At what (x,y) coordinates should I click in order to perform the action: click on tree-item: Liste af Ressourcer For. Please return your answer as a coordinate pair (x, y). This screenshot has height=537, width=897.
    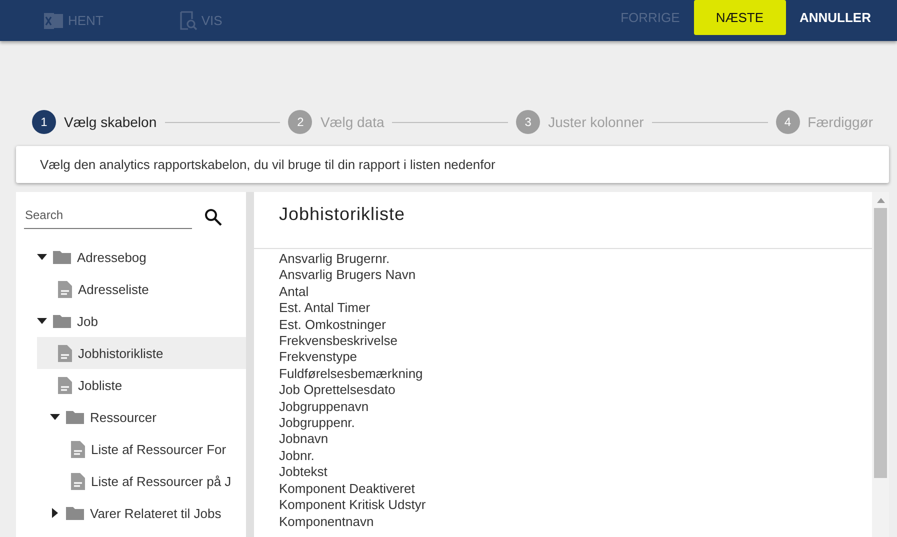
    Looking at the image, I should click on (141, 449).